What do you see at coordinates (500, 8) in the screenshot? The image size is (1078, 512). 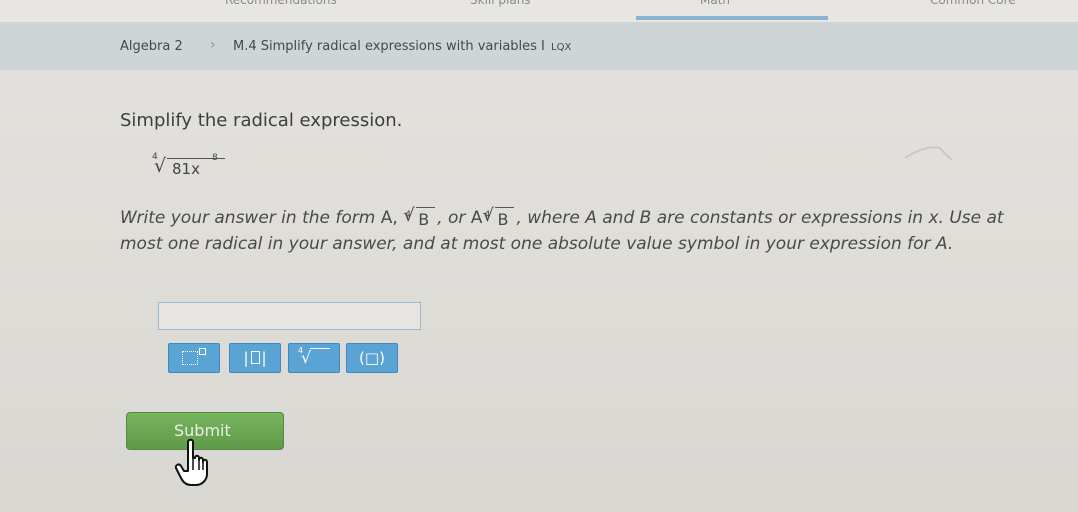 I see `nav-skill-plans: Skill plans` at bounding box center [500, 8].